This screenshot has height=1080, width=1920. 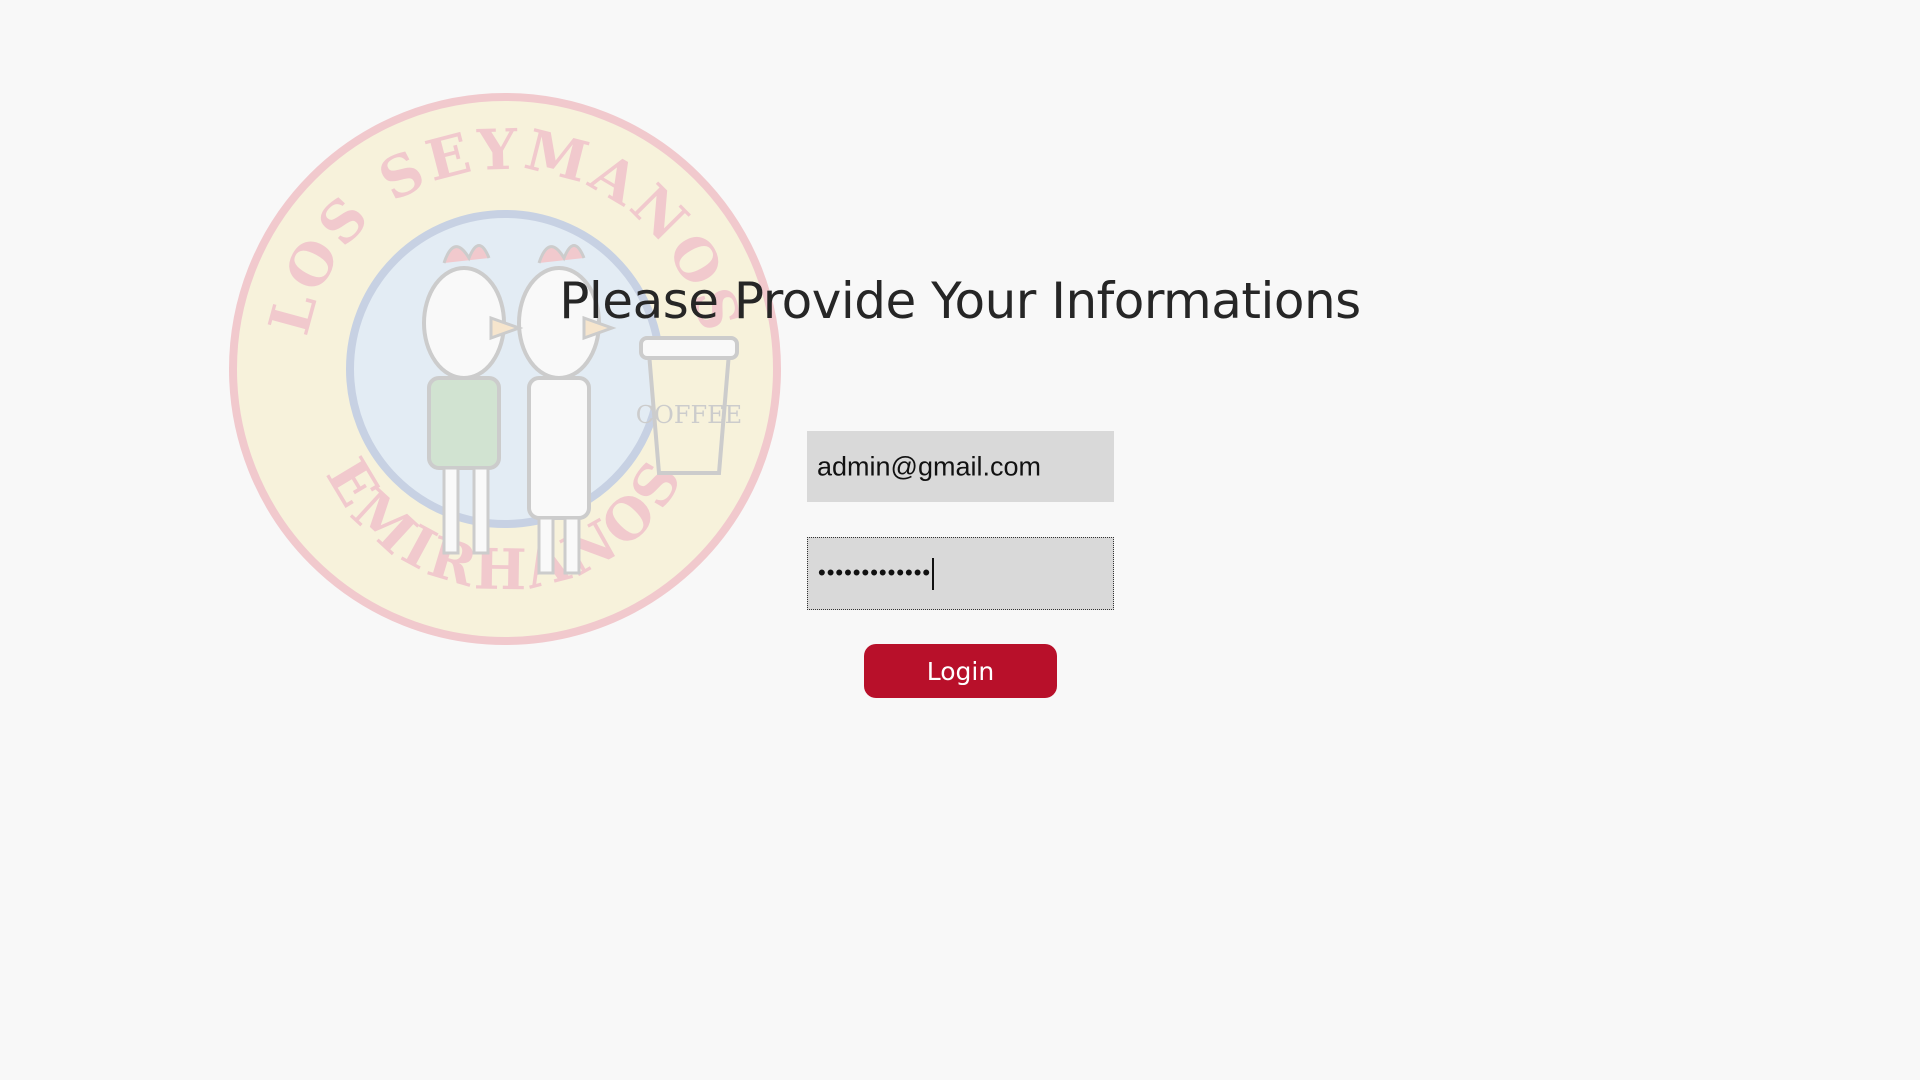 I want to click on password-value: •••••••••••••, so click(x=876, y=573).